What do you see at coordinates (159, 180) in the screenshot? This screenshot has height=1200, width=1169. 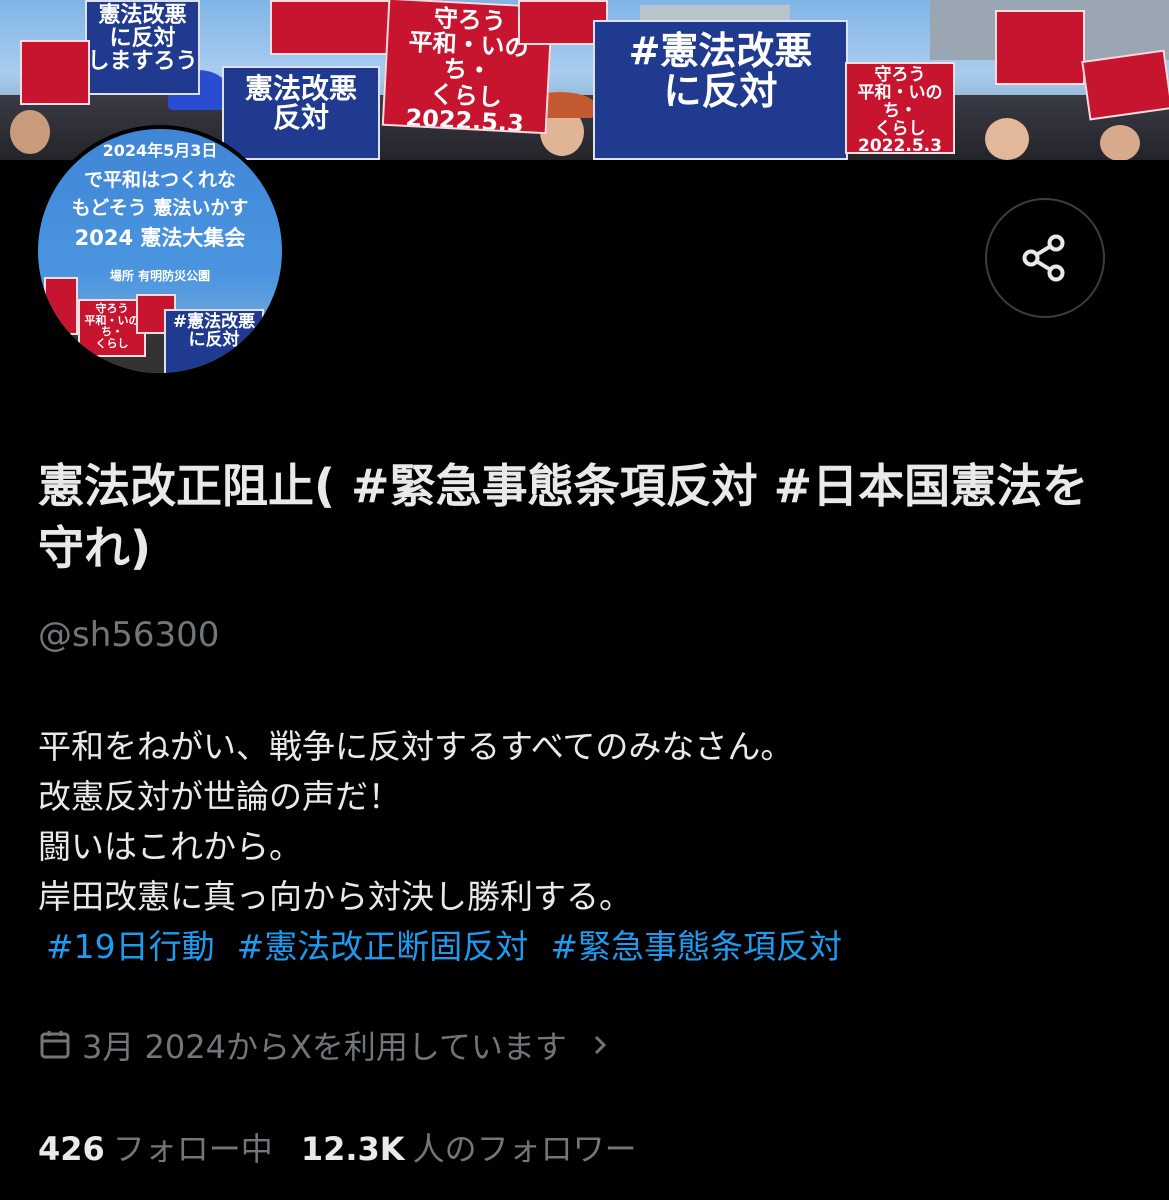 I see `avatar-headline: で平和はつくれな` at bounding box center [159, 180].